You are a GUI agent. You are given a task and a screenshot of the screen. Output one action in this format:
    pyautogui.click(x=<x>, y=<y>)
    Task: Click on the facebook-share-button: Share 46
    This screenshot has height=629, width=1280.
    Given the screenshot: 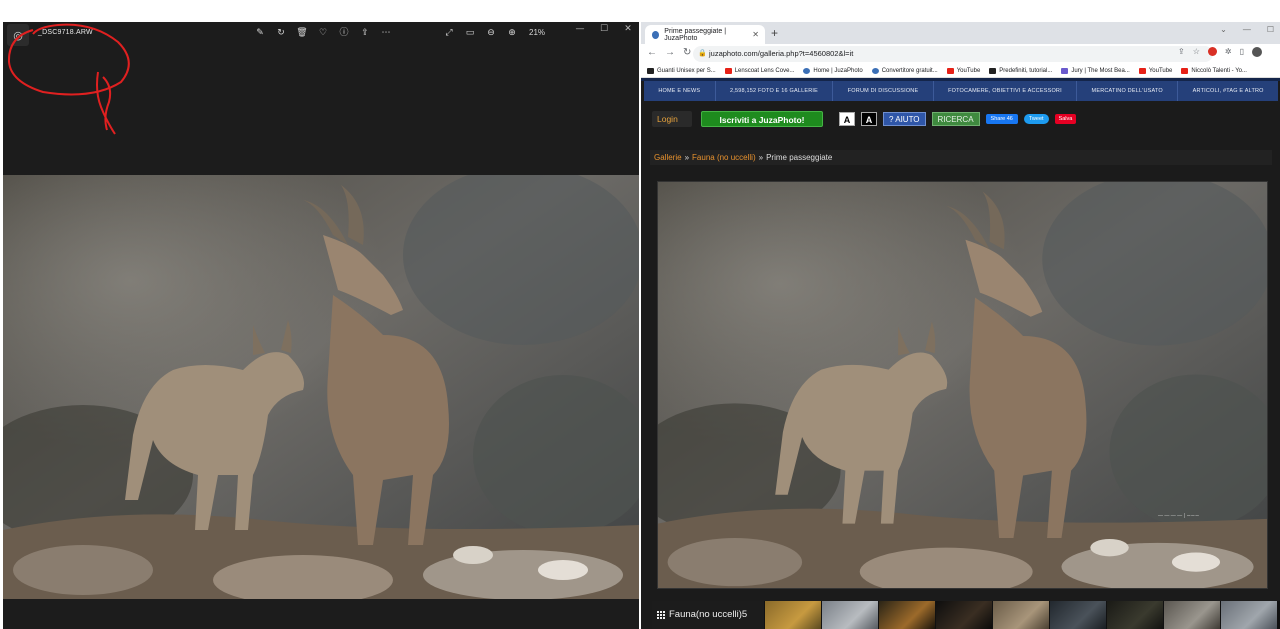 What is the action you would take?
    pyautogui.click(x=1001, y=119)
    